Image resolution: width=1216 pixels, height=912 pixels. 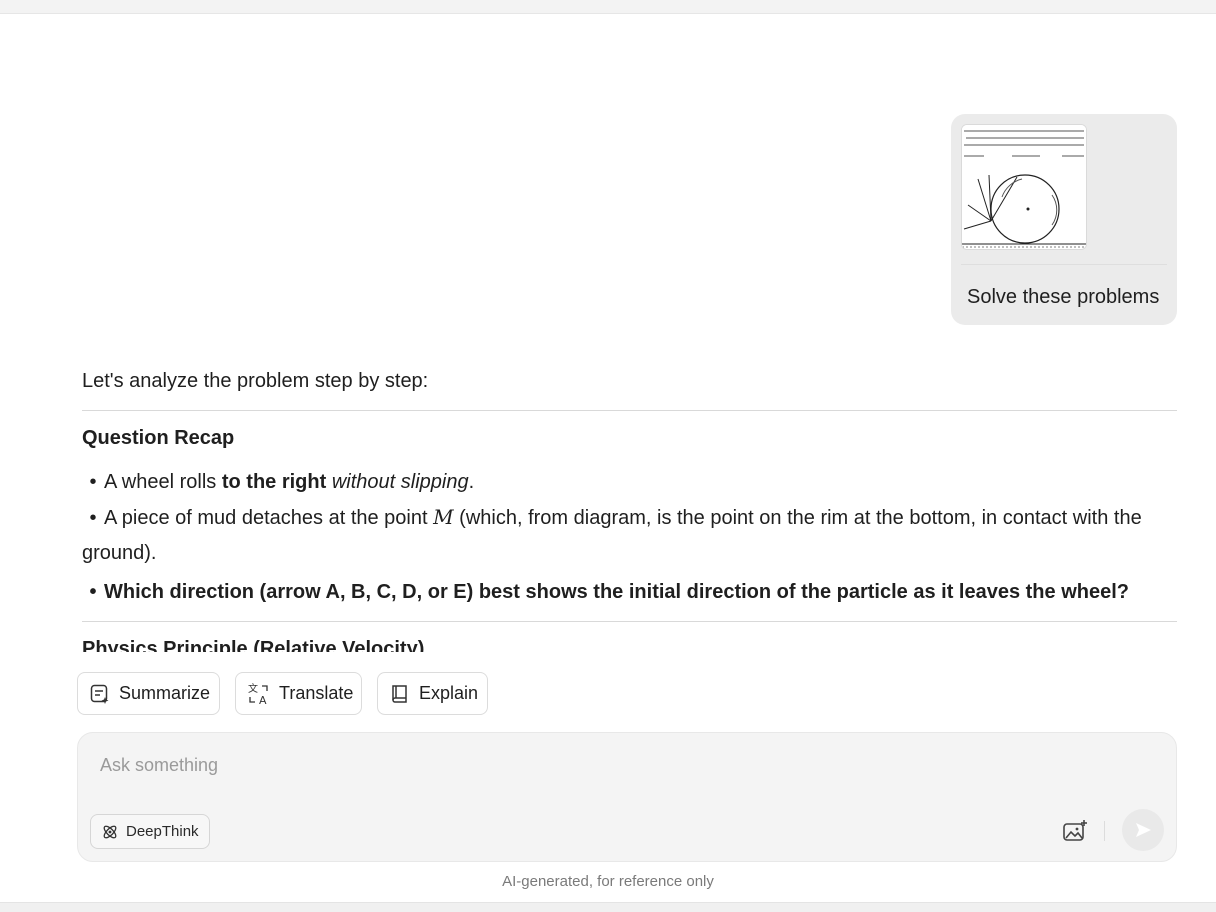 I want to click on svg-text: A, so click(x=263, y=700).